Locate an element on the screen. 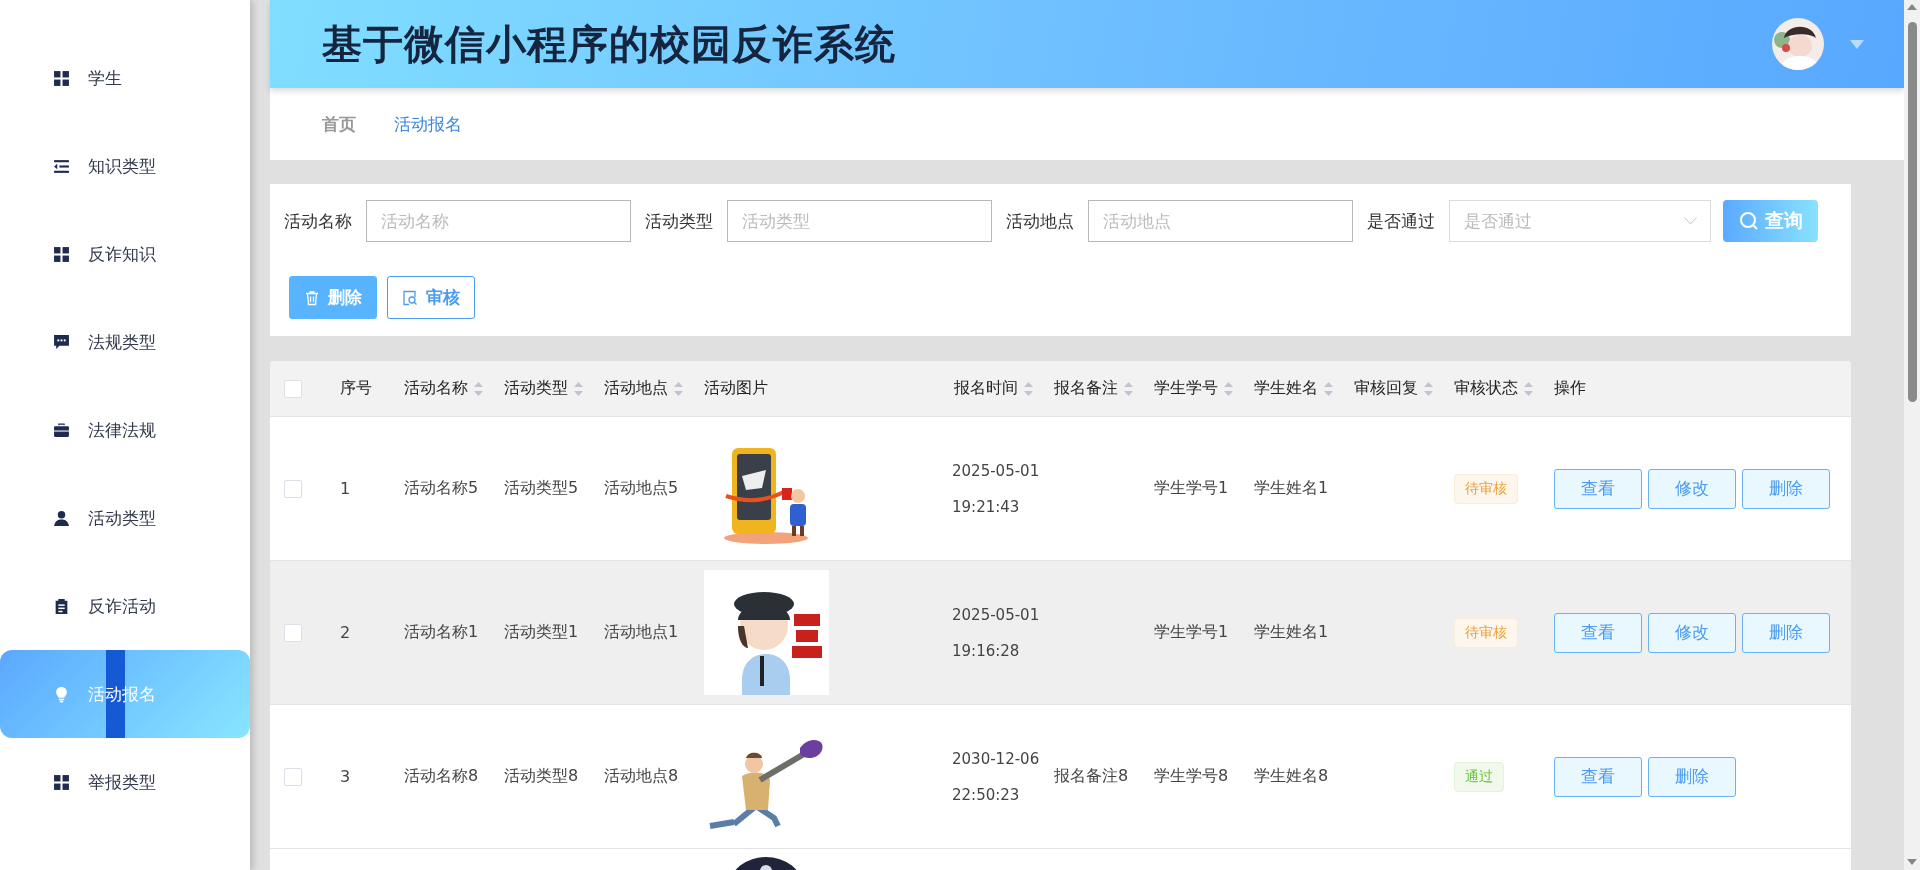 Image resolution: width=1920 pixels, height=870 pixels. magnifier-document-icon is located at coordinates (410, 297).